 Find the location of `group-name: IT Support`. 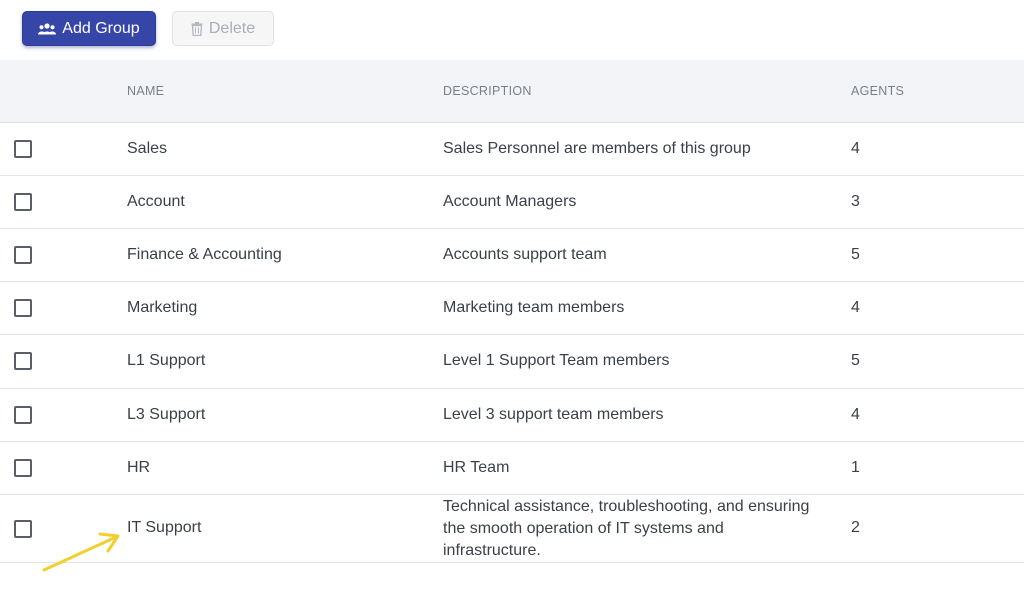

group-name: IT Support is located at coordinates (164, 527).